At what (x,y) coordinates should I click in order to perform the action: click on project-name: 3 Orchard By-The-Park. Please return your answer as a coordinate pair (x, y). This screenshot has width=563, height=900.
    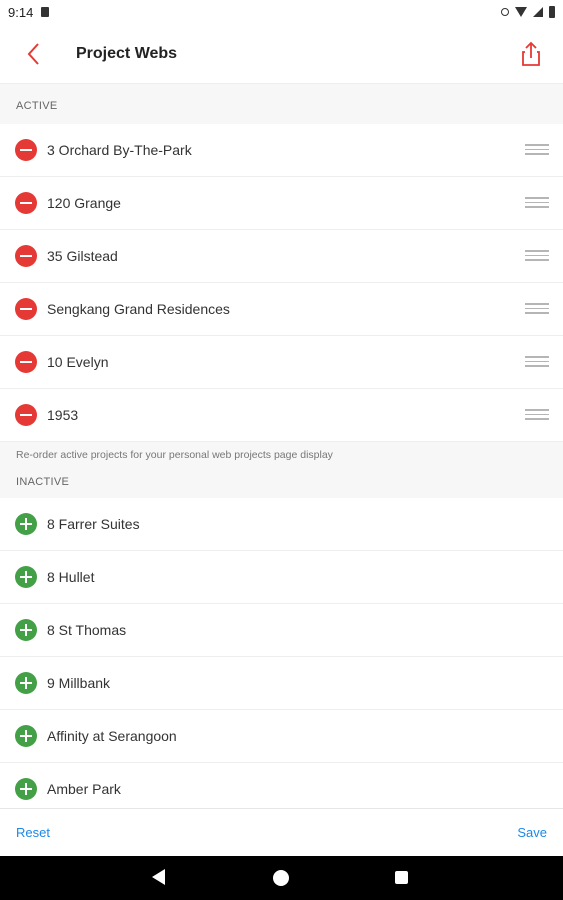
    Looking at the image, I should click on (119, 150).